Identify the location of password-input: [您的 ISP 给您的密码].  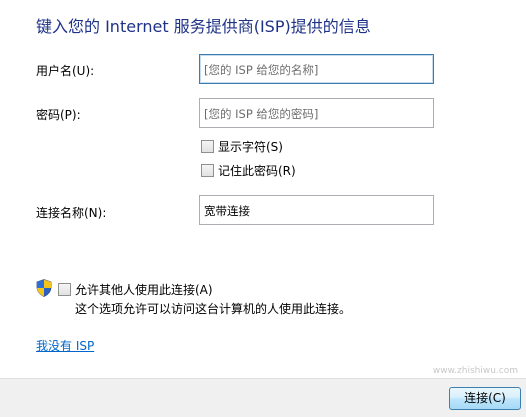
(316, 113).